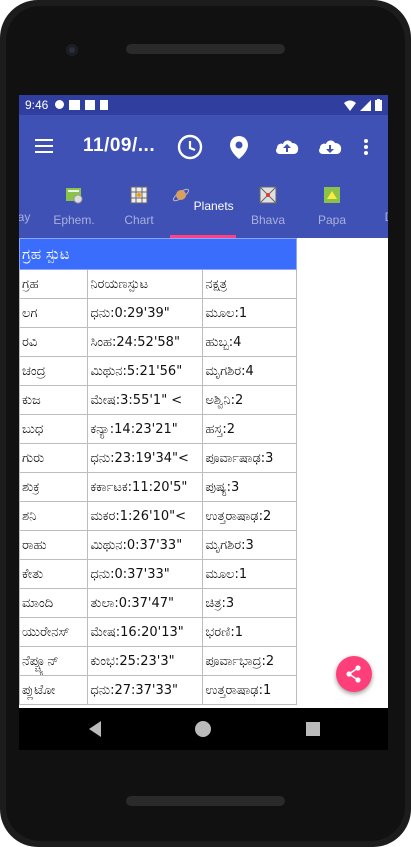  What do you see at coordinates (95, 729) in the screenshot?
I see `back-icon` at bounding box center [95, 729].